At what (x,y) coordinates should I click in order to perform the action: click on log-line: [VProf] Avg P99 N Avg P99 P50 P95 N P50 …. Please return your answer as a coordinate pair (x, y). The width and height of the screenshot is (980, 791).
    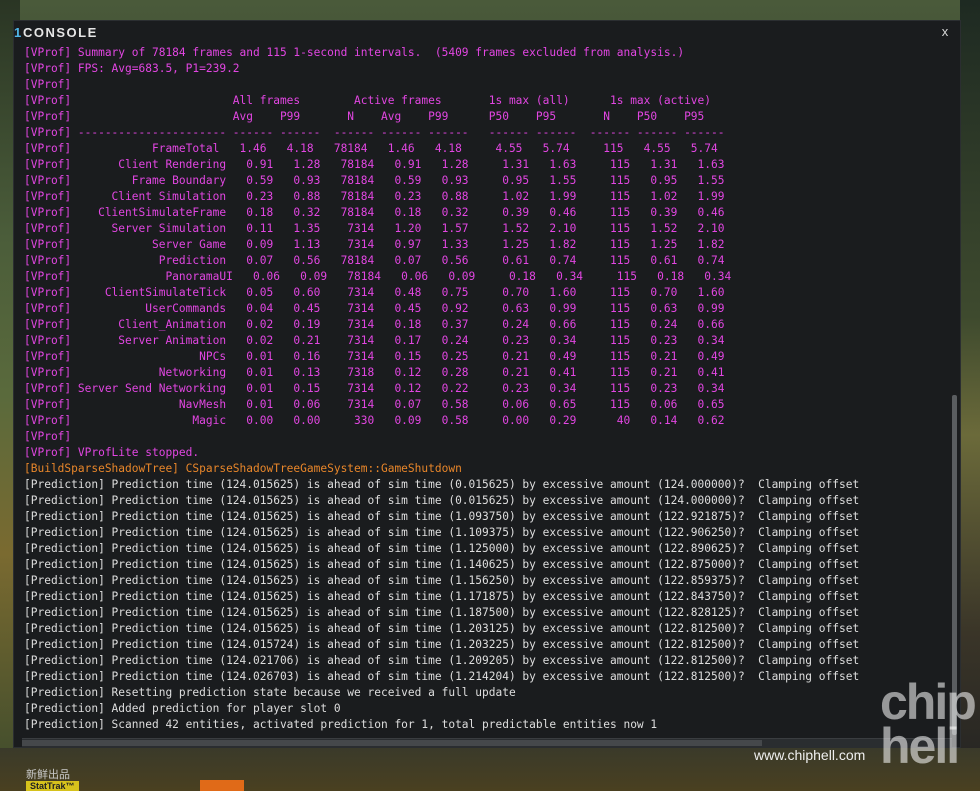
    Looking at the image, I should click on (364, 116).